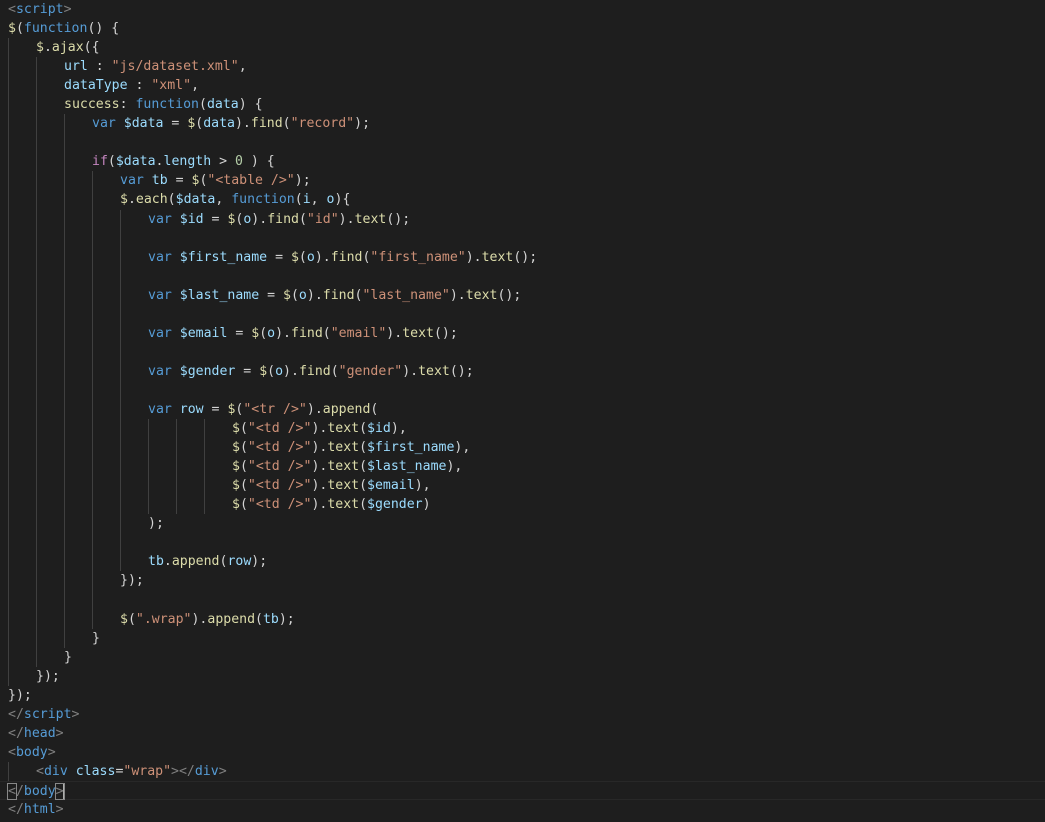  What do you see at coordinates (522, 524) in the screenshot?
I see `code-line: );` at bounding box center [522, 524].